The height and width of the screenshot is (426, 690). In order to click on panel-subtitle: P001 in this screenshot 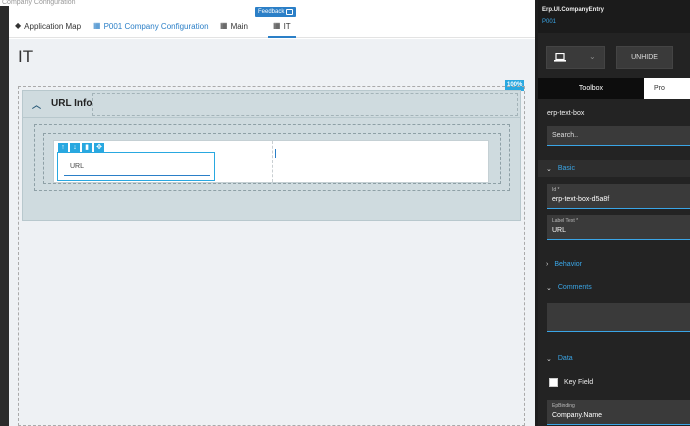, I will do `click(549, 22)`.